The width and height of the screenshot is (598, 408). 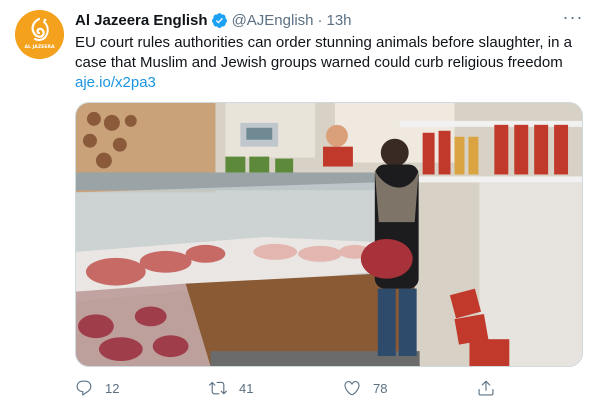 I want to click on retweet-count: 41, so click(x=246, y=388).